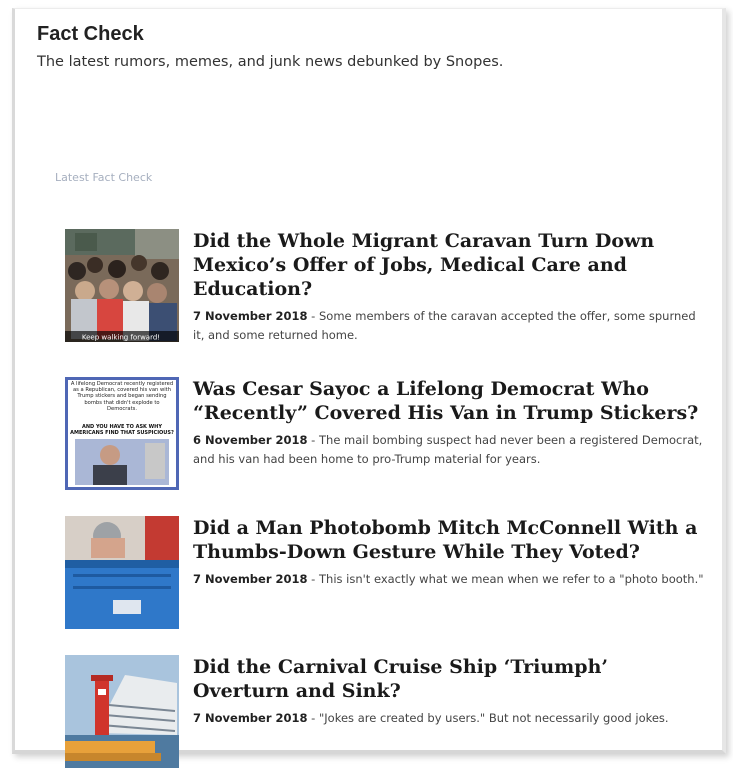  I want to click on article-date: 6 November 2018, so click(250, 440).